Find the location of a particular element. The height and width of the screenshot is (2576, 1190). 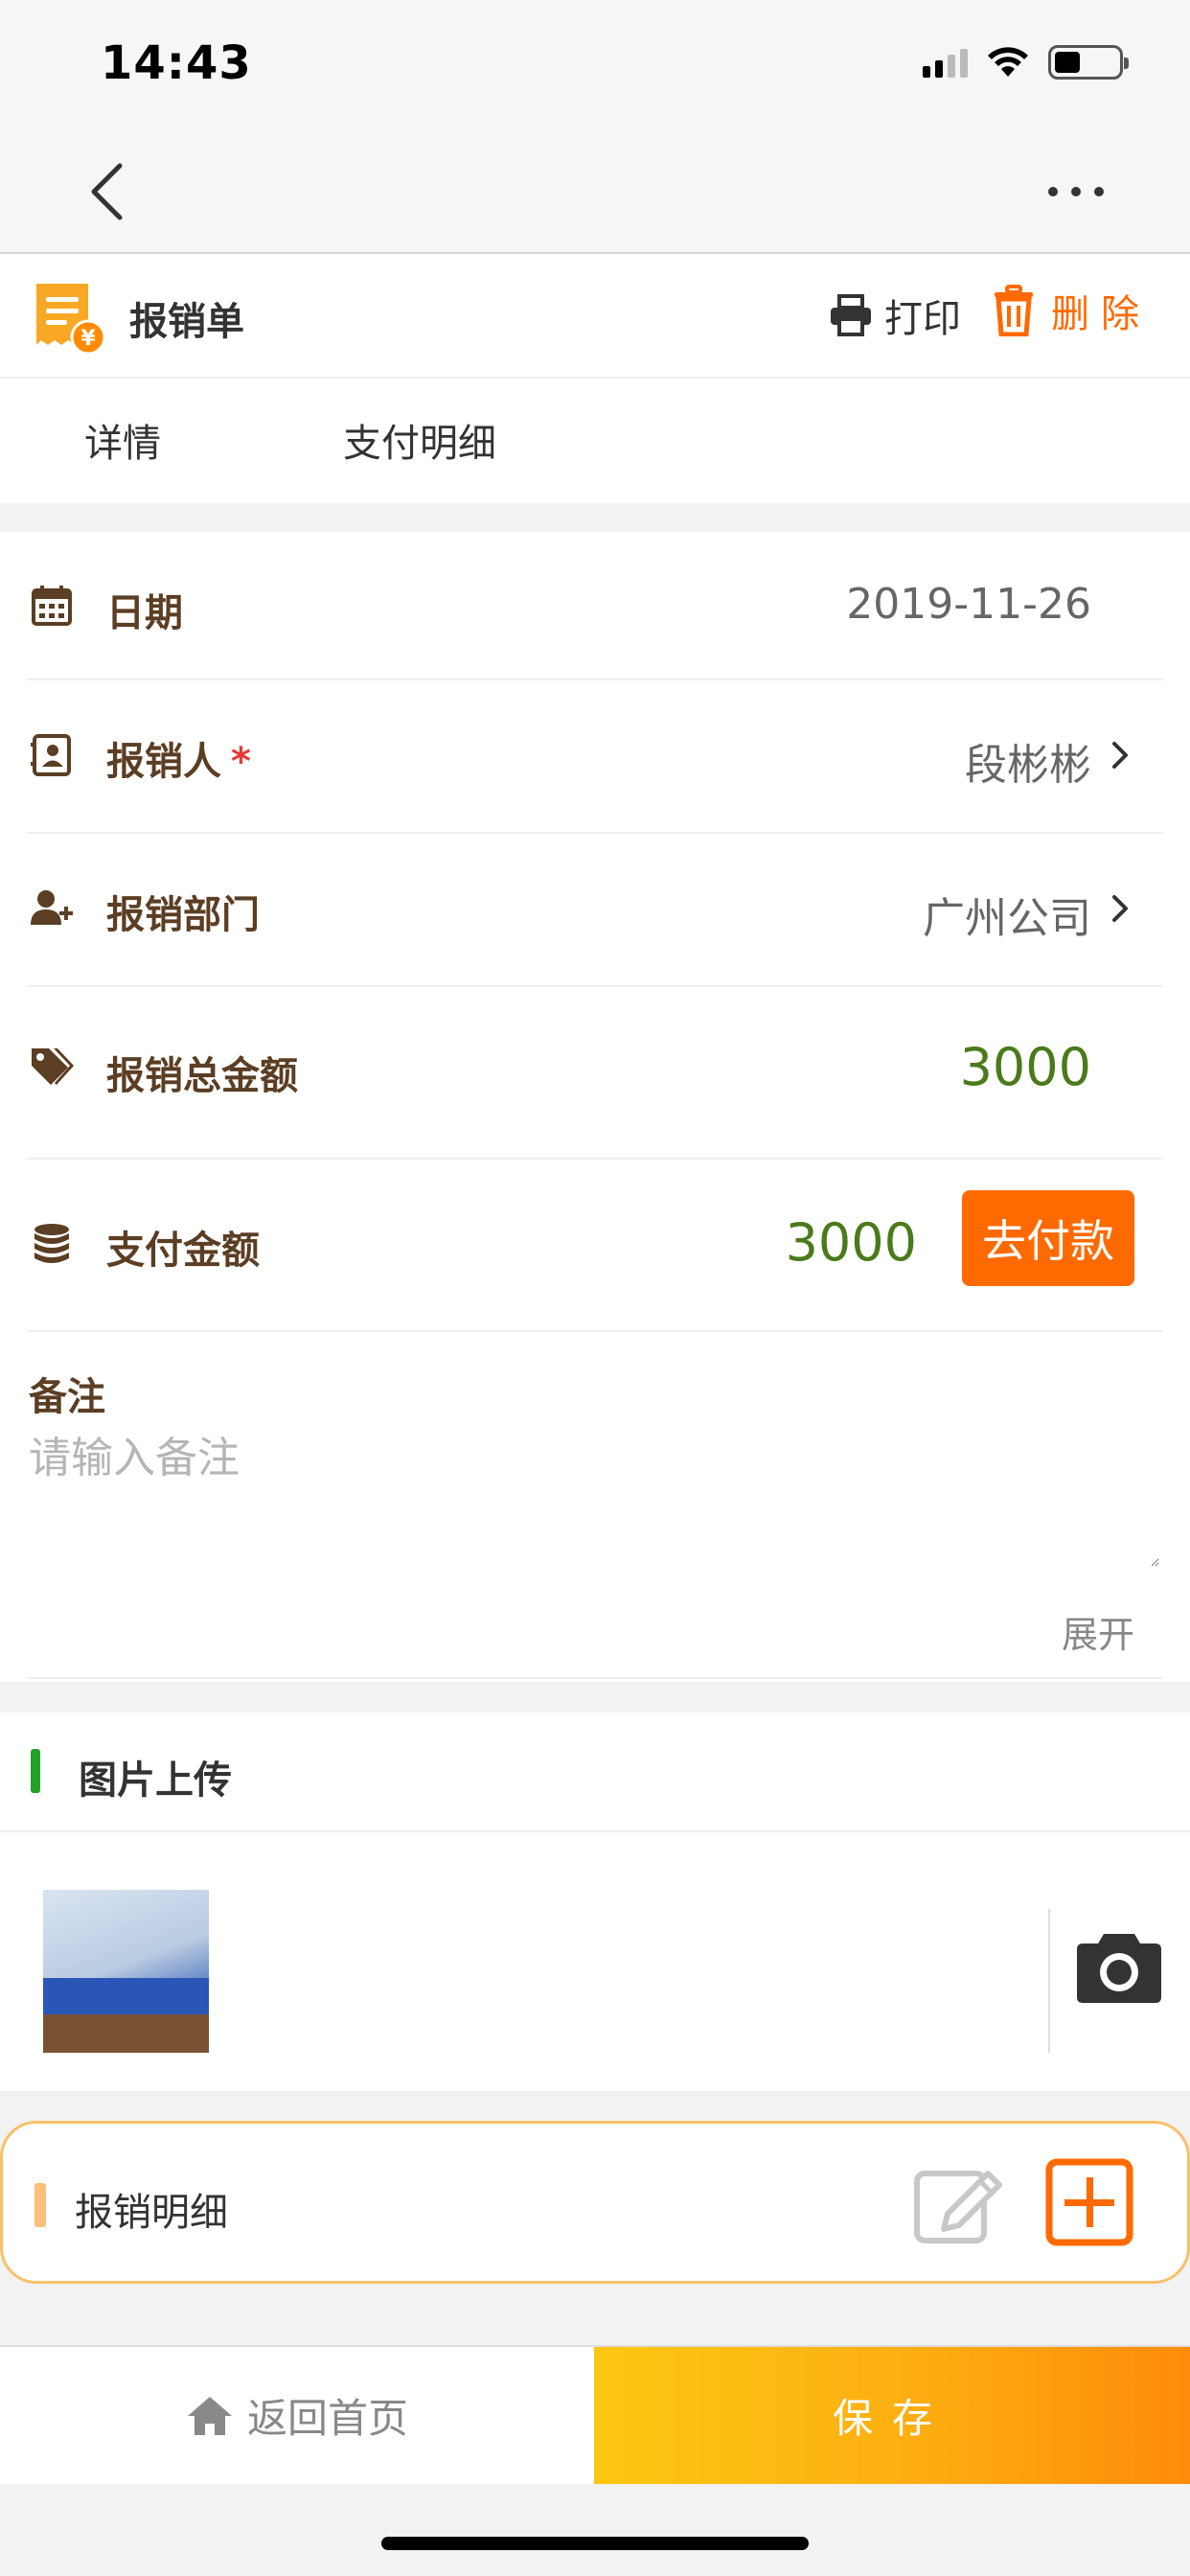

payment-amount-label: 支付金额 is located at coordinates (183, 1251).